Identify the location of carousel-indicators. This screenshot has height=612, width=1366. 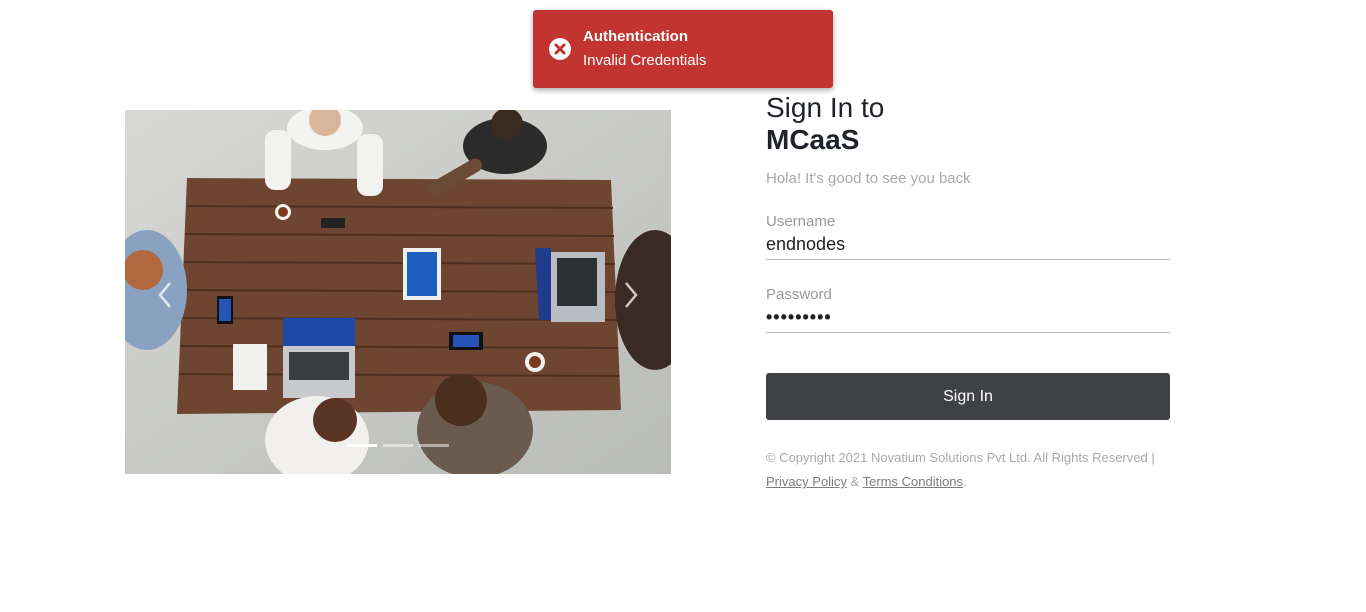
(398, 445).